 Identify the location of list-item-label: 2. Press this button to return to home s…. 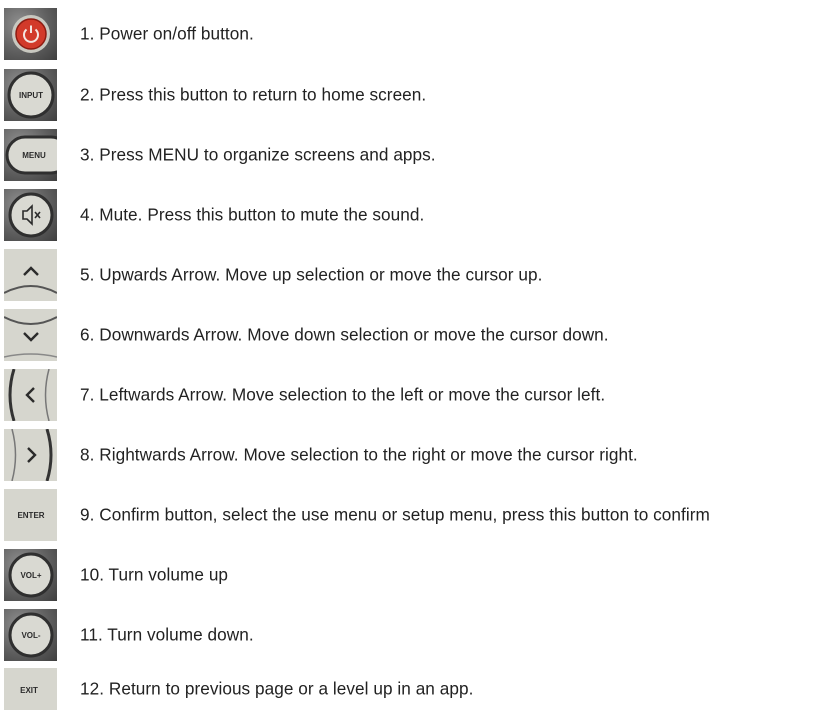
(253, 94).